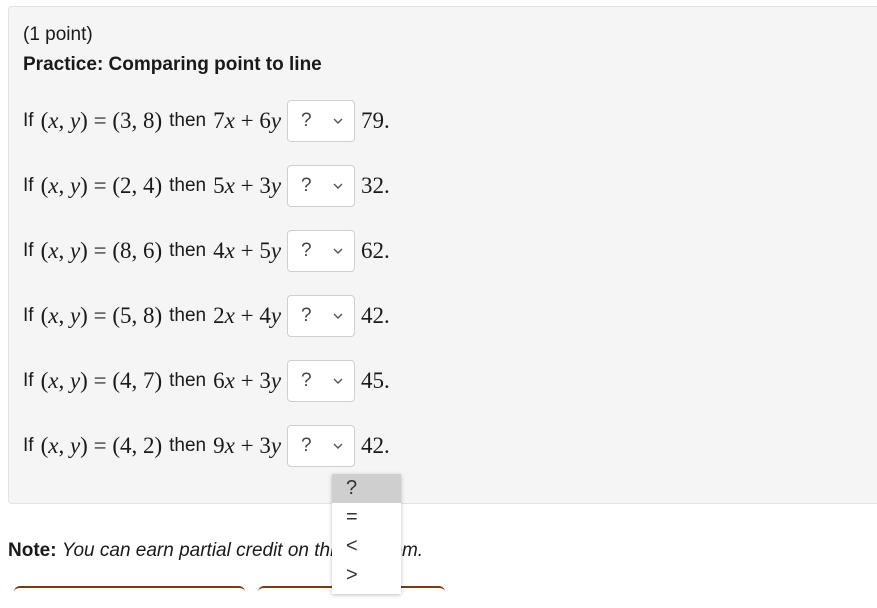  What do you see at coordinates (366, 488) in the screenshot?
I see `dropdown-option: ?` at bounding box center [366, 488].